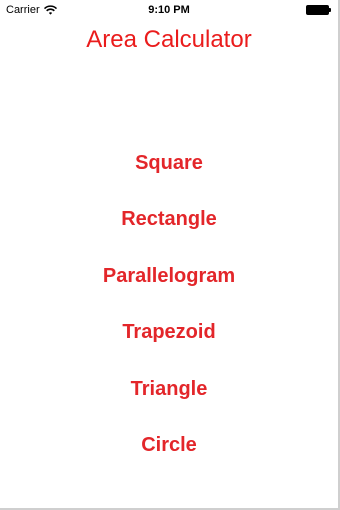 This screenshot has height=510, width=340. What do you see at coordinates (169, 389) in the screenshot?
I see `triangle-button: Triangle` at bounding box center [169, 389].